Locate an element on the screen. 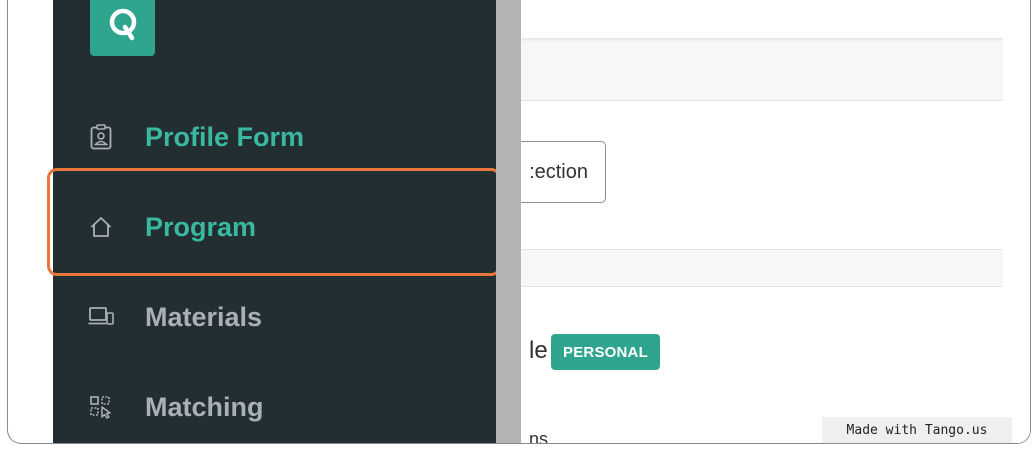 The image size is (1036, 450). program-highlight-outline is located at coordinates (274, 222).